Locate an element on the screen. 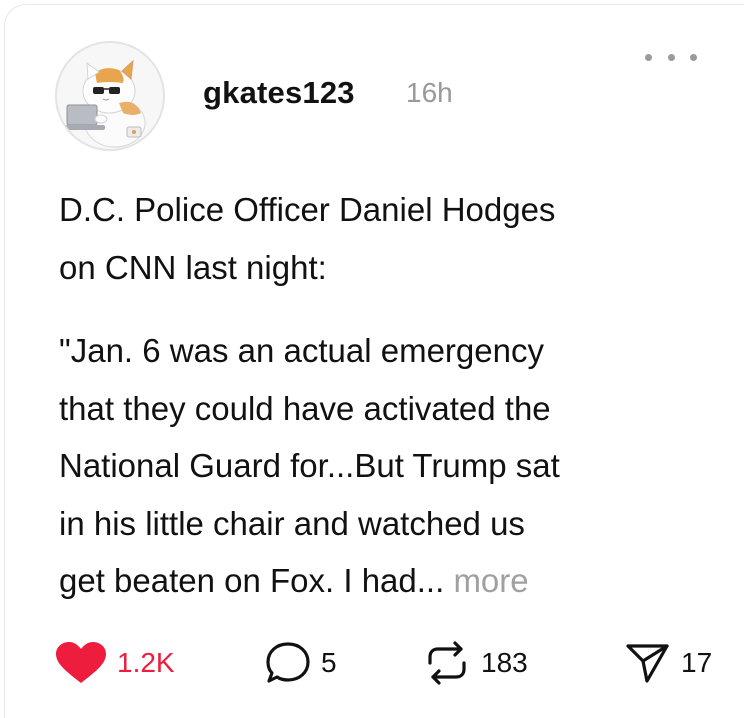  cat-avatar-image is located at coordinates (110, 96).